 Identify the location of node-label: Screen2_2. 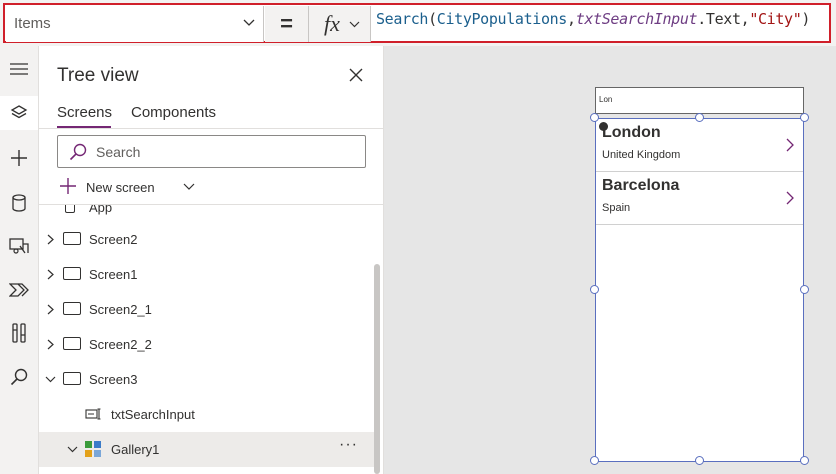
(120, 344).